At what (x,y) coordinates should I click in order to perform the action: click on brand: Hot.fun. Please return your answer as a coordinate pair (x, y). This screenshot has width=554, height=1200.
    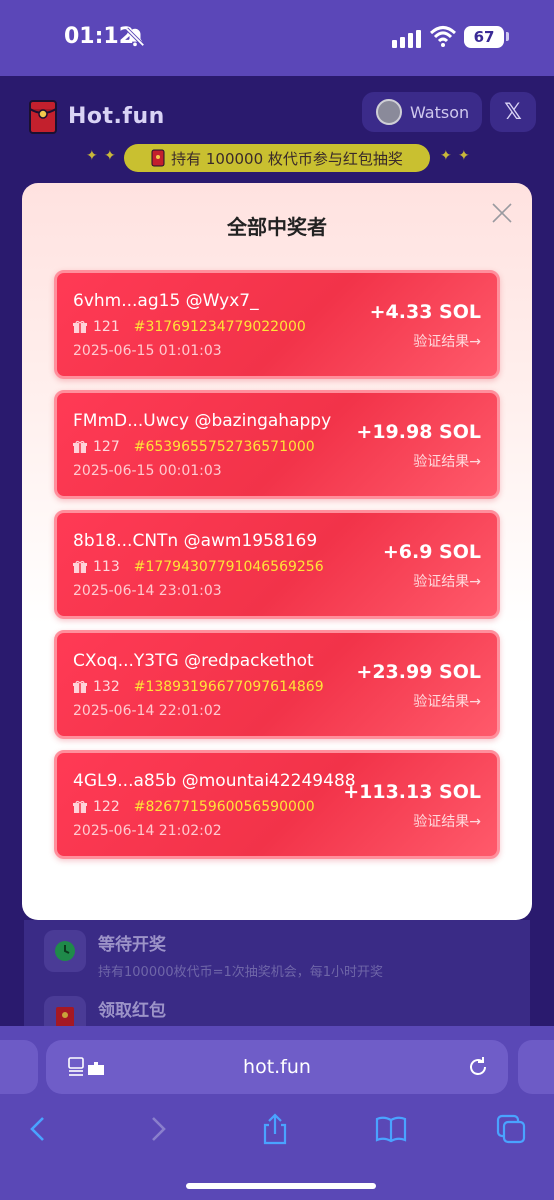
    Looking at the image, I should click on (96, 116).